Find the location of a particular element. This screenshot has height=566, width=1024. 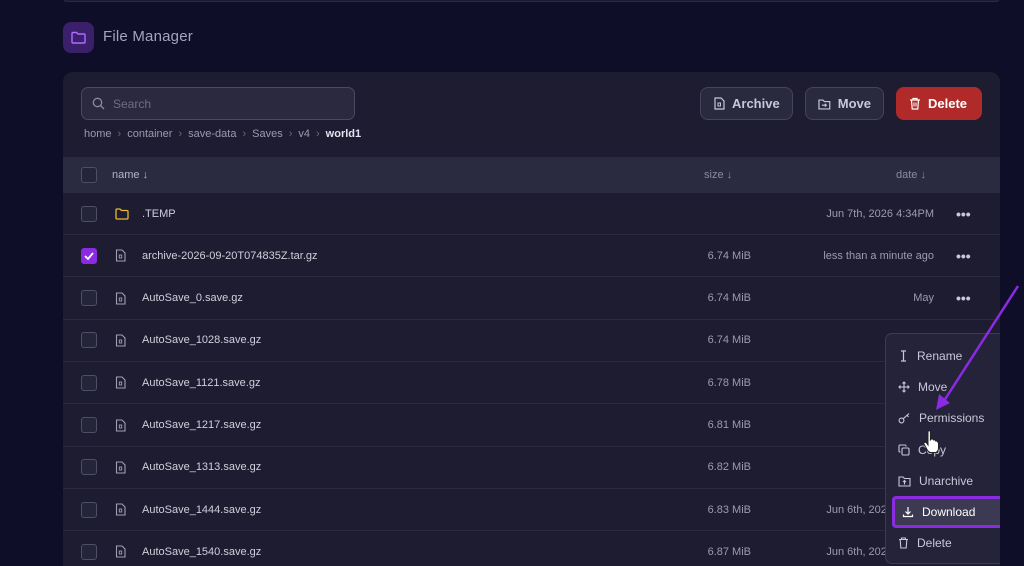

search-icon is located at coordinates (98, 103).